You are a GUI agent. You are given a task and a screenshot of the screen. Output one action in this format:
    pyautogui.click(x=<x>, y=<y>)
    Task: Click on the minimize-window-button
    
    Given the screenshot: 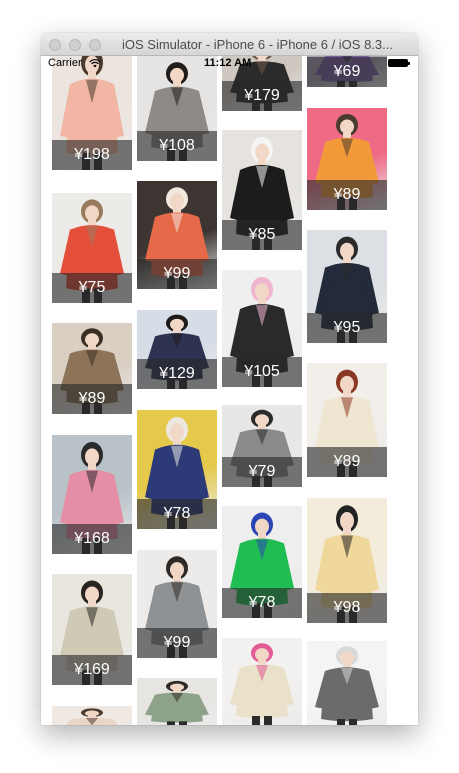 What is the action you would take?
    pyautogui.click(x=75, y=45)
    